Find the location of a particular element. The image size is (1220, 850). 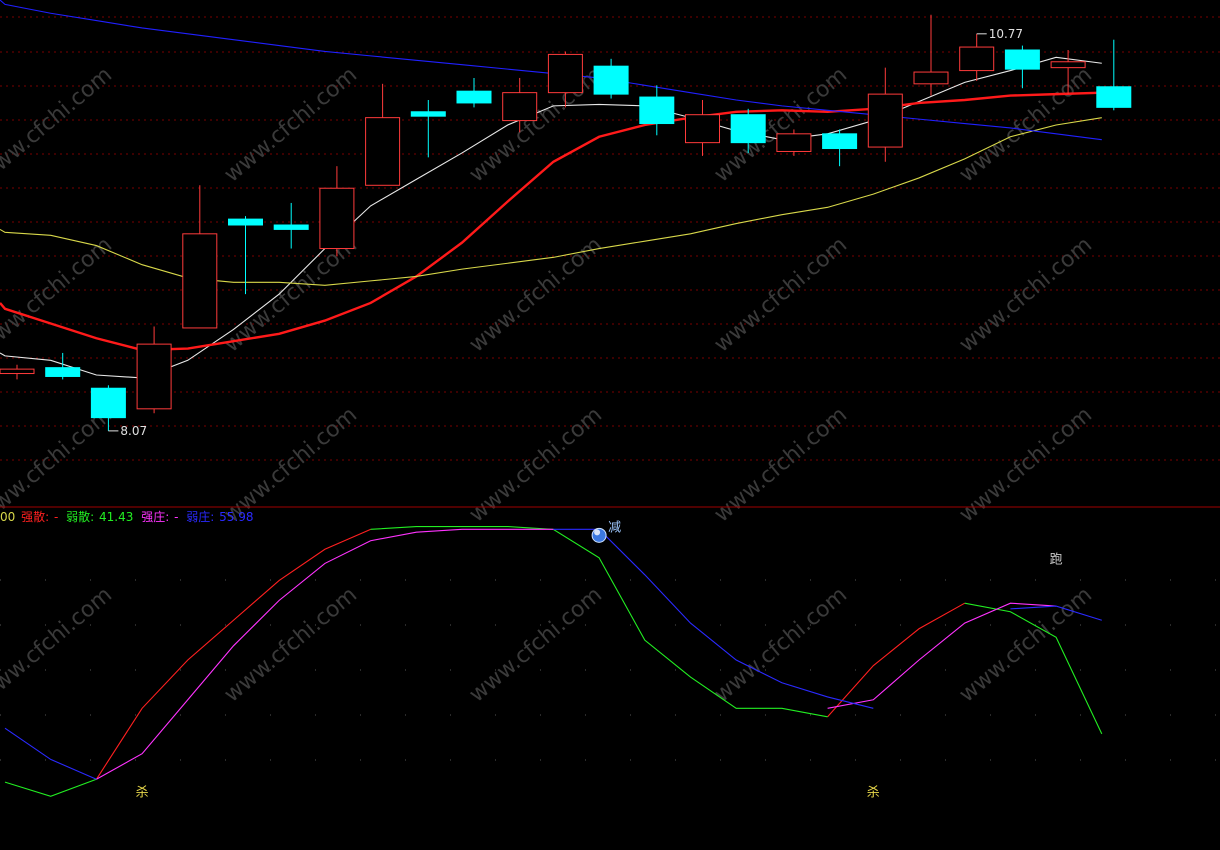

strong-control-label: 强庄: is located at coordinates (155, 517).